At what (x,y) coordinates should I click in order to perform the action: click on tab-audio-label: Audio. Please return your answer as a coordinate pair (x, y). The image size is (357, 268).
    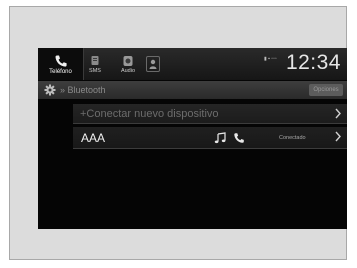
    Looking at the image, I should click on (128, 70).